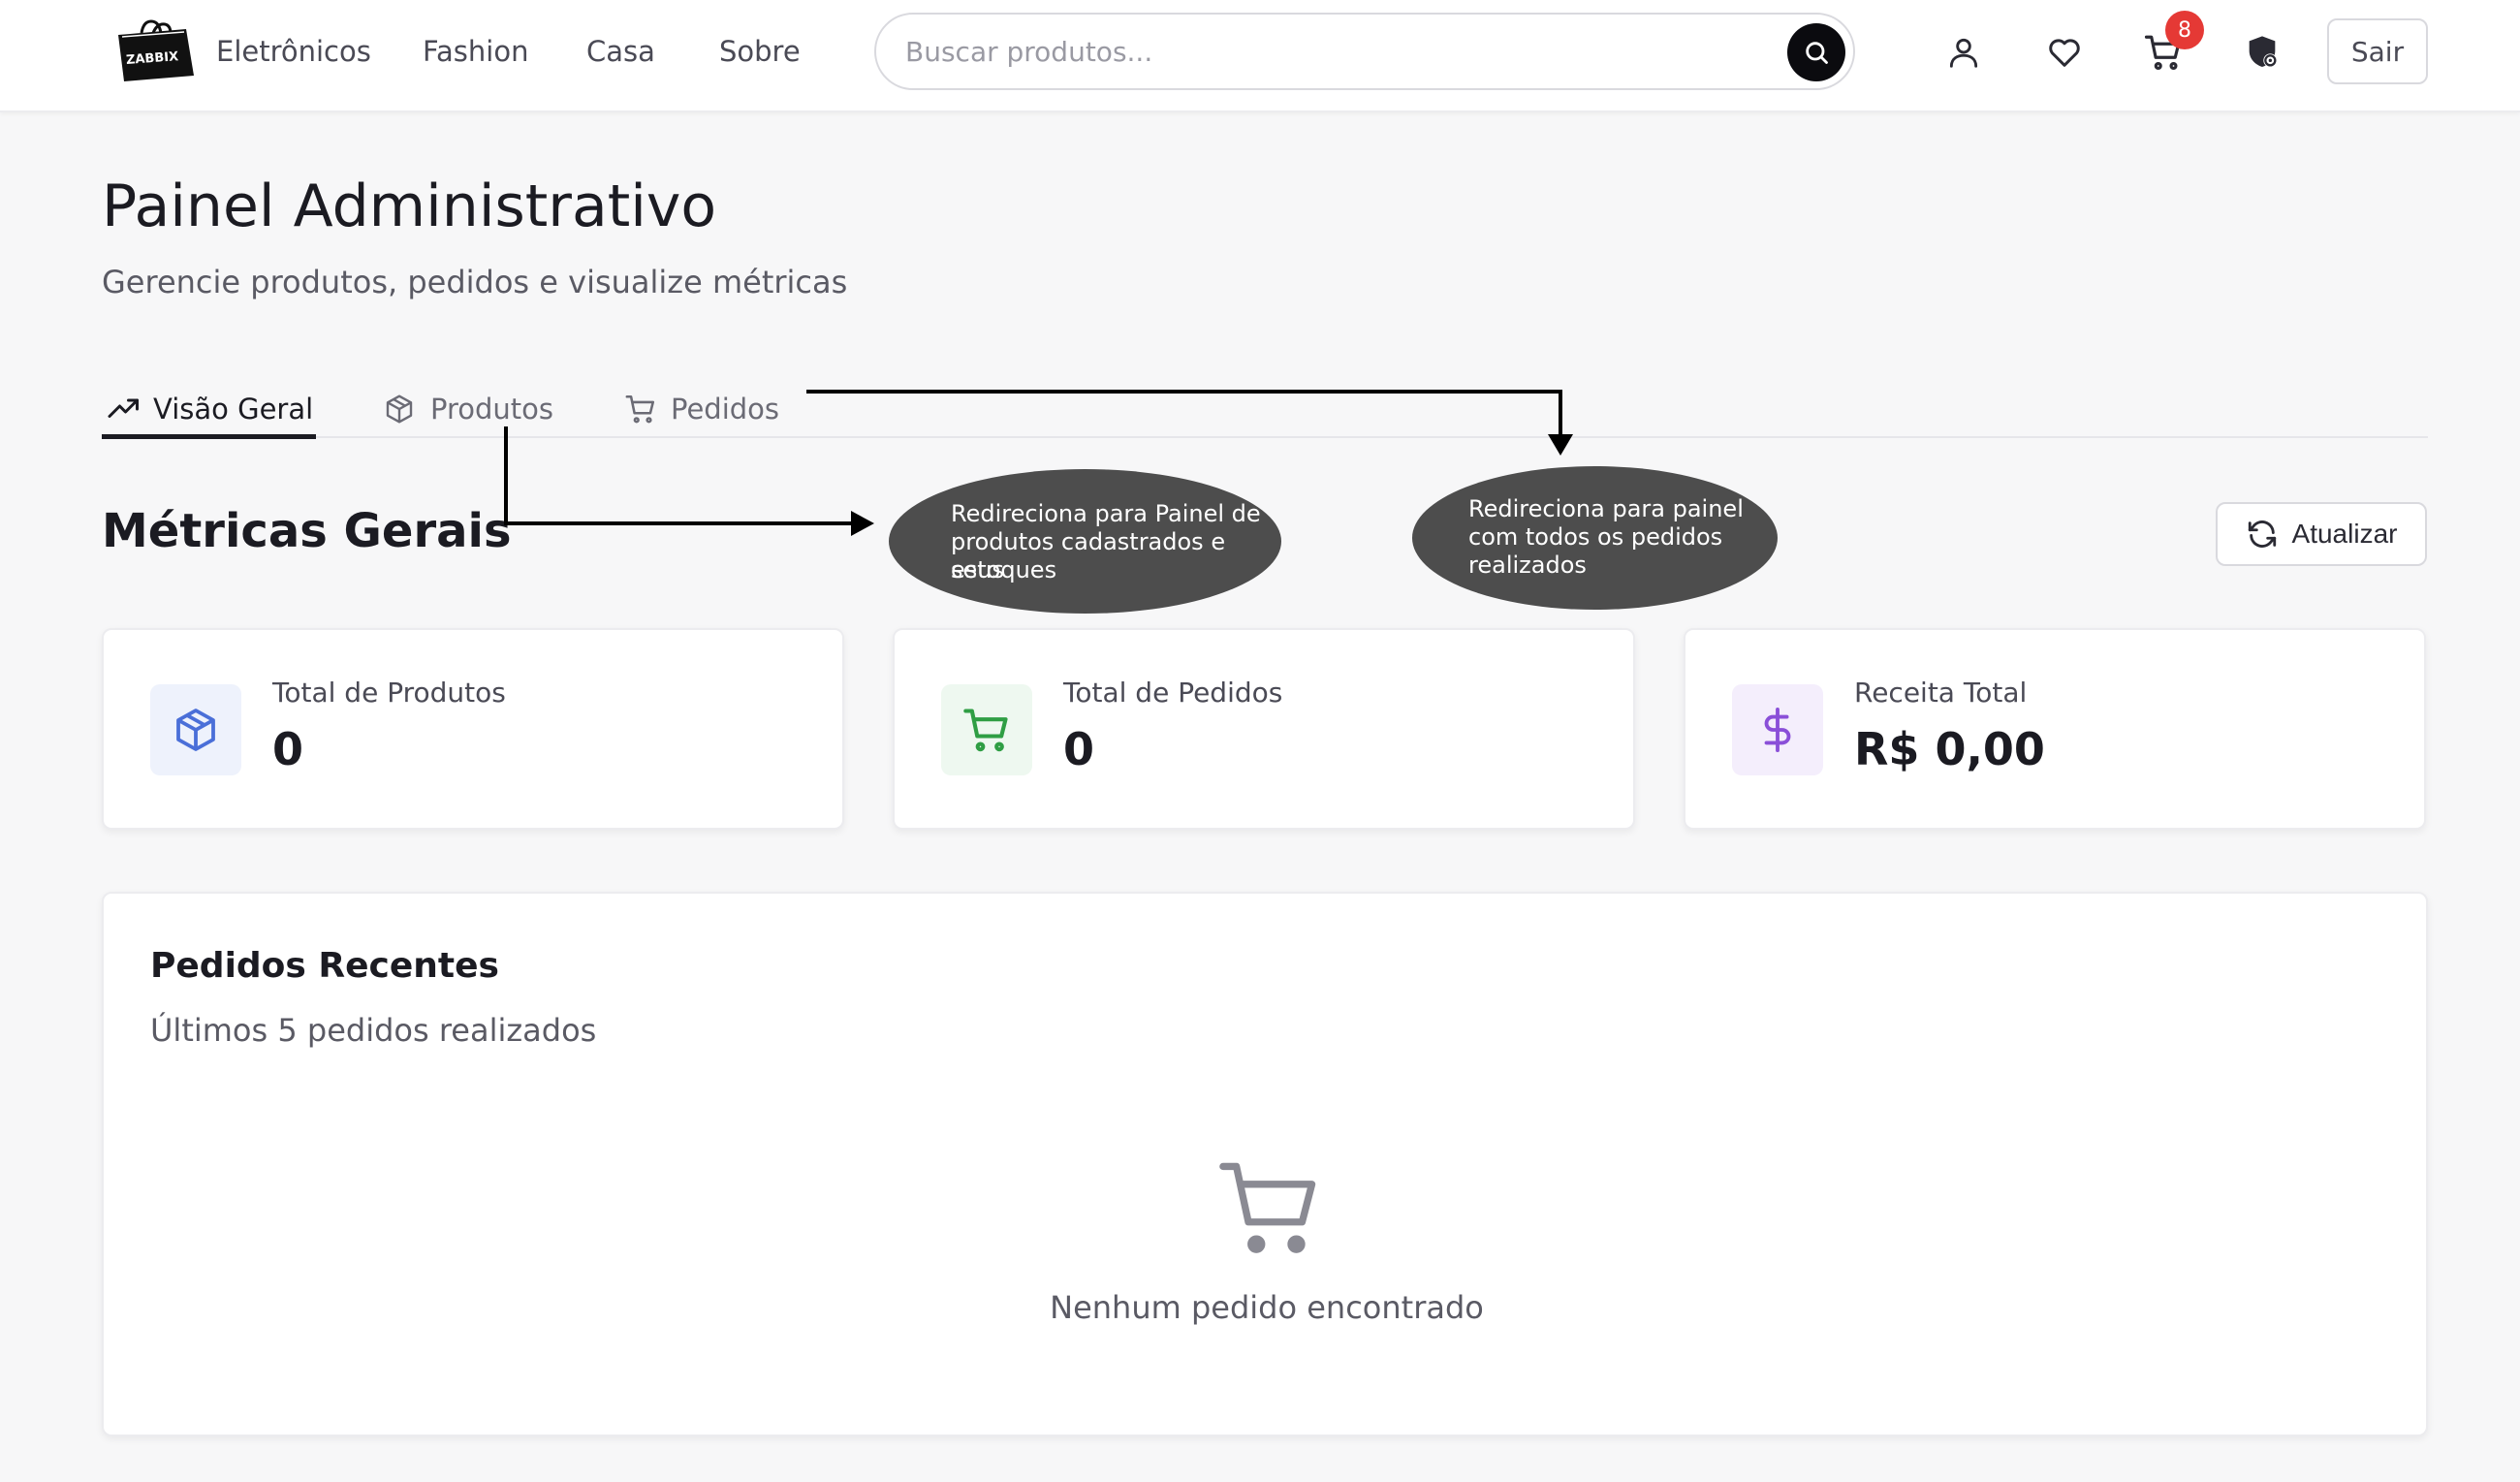  What do you see at coordinates (1264, 729) in the screenshot?
I see `metric-card-total-pedidos: Total de Pedidos 0` at bounding box center [1264, 729].